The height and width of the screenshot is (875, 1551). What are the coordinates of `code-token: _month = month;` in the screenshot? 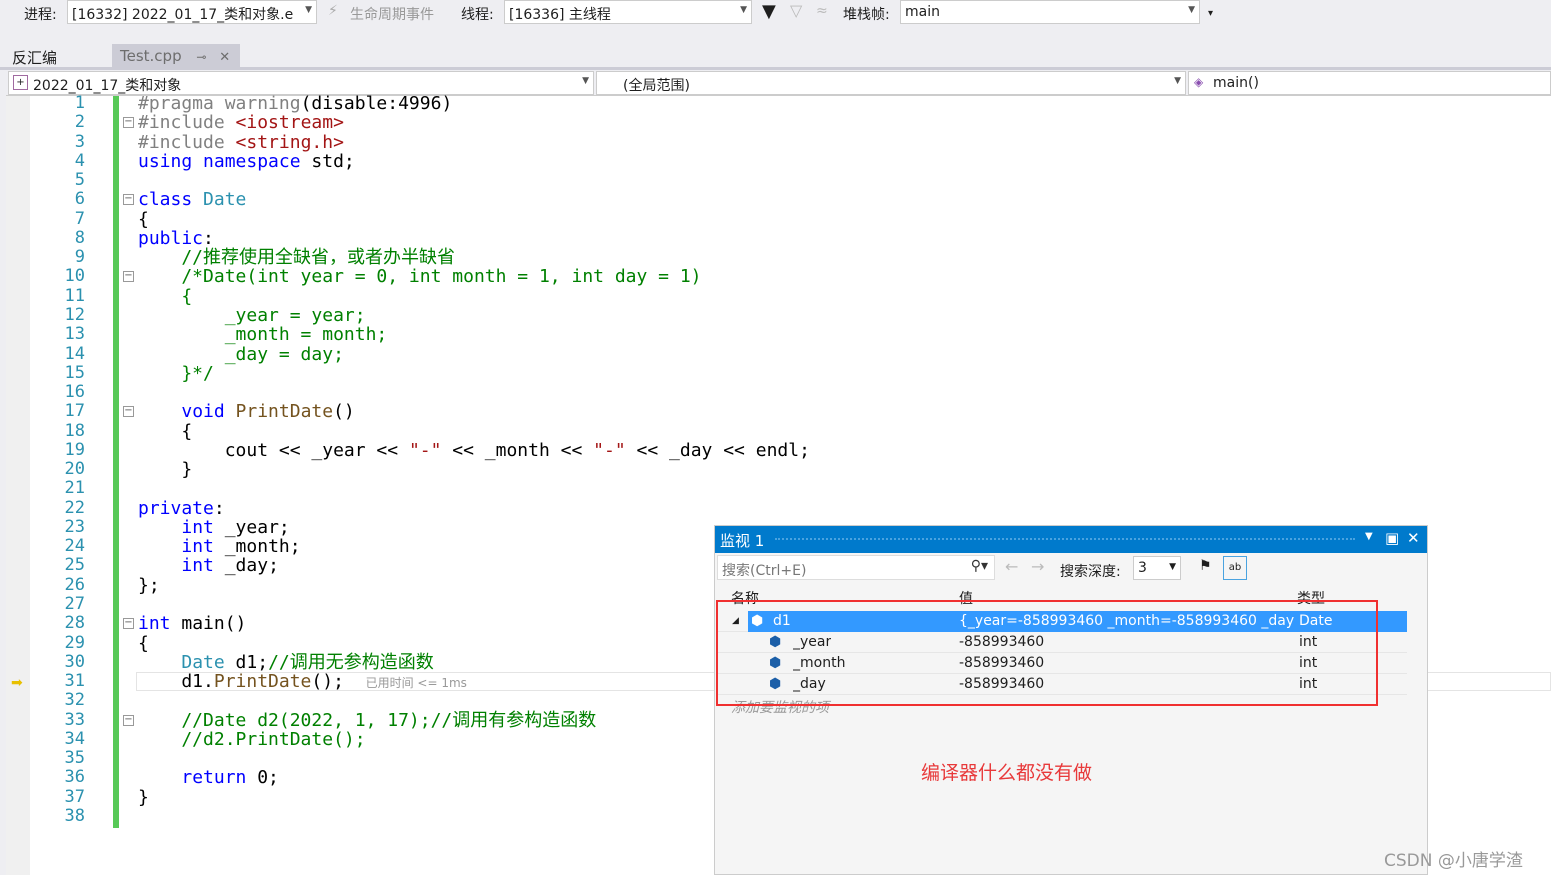 It's located at (263, 335).